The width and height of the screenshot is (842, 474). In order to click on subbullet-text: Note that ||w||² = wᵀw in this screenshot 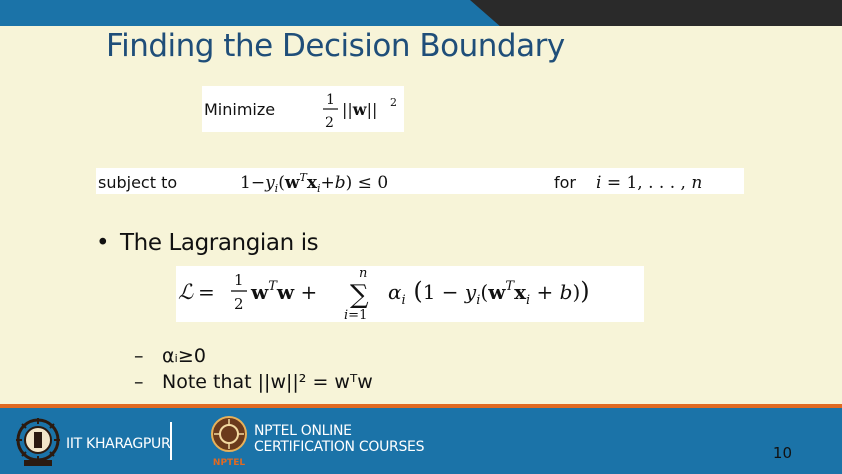, I will do `click(267, 382)`.